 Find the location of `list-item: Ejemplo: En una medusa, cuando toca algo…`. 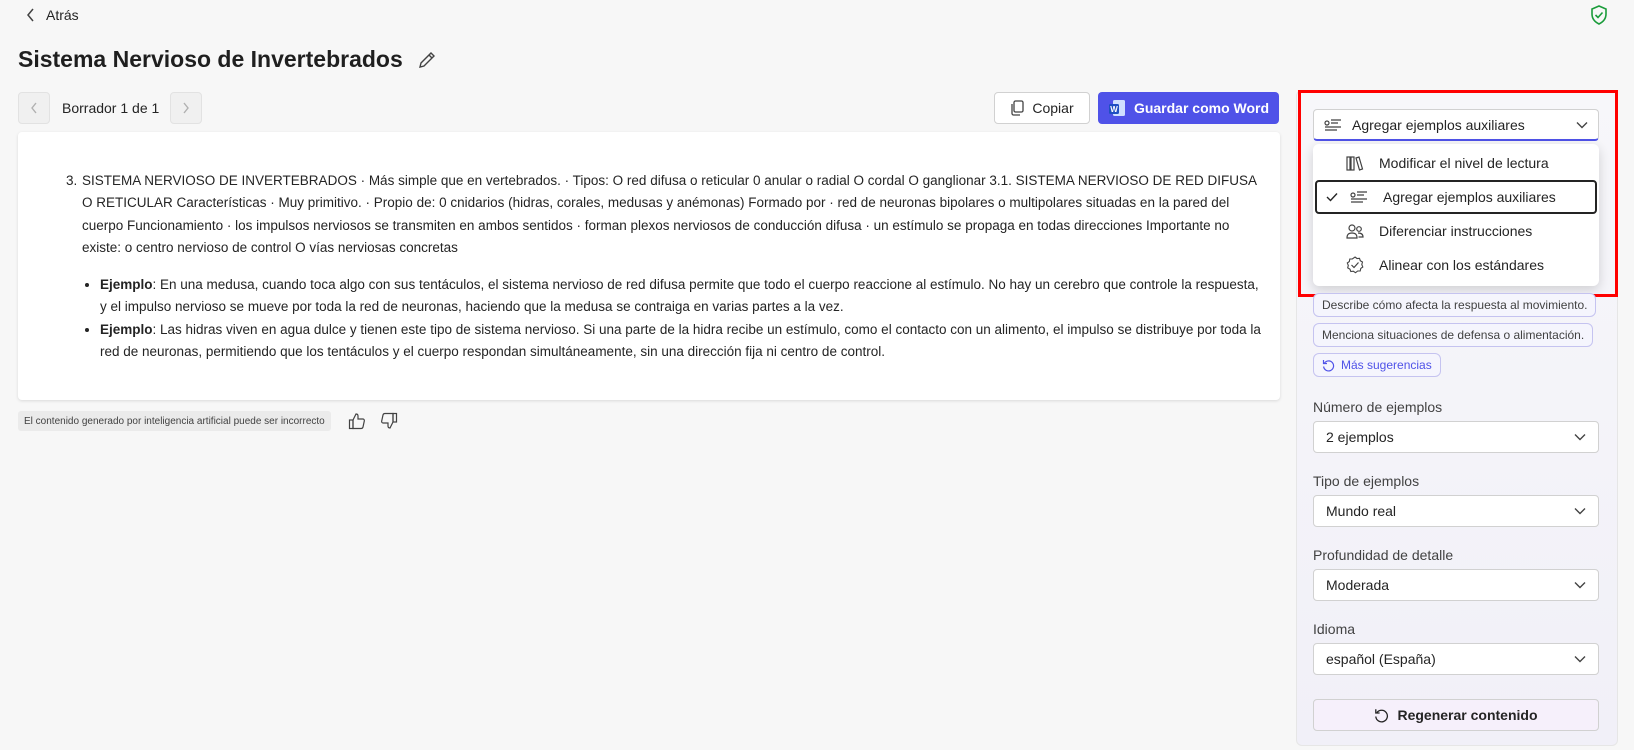

list-item: Ejemplo: En una medusa, cuando toca algo… is located at coordinates (681, 296).